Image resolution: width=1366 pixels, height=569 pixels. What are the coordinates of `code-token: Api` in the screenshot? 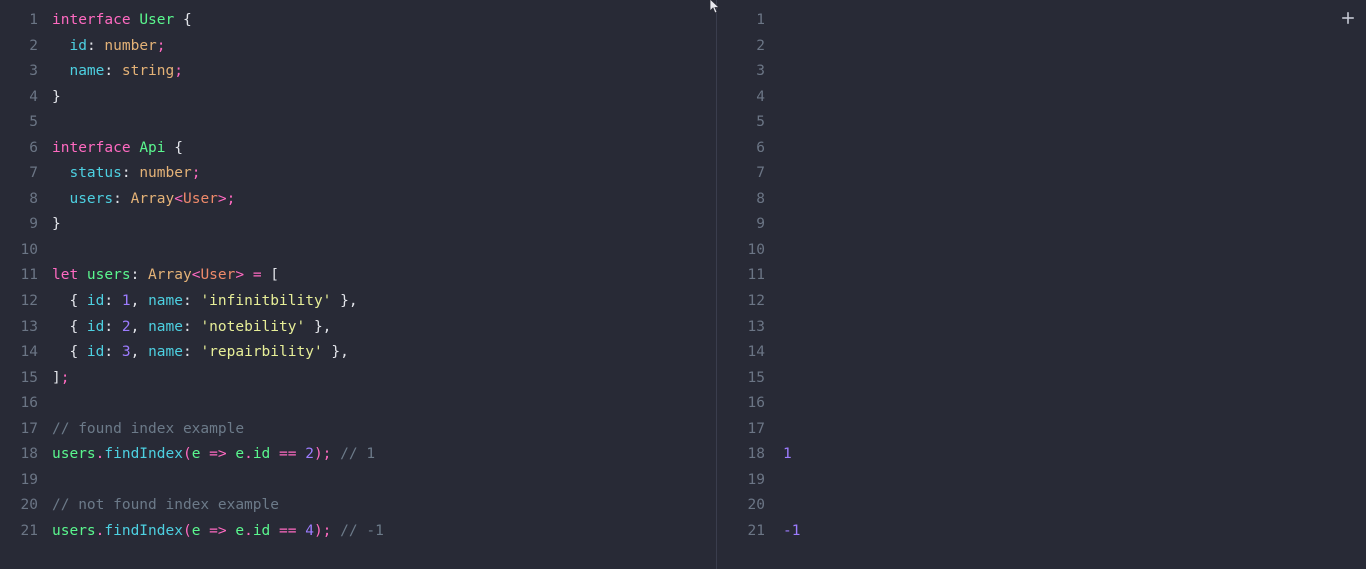 It's located at (152, 147).